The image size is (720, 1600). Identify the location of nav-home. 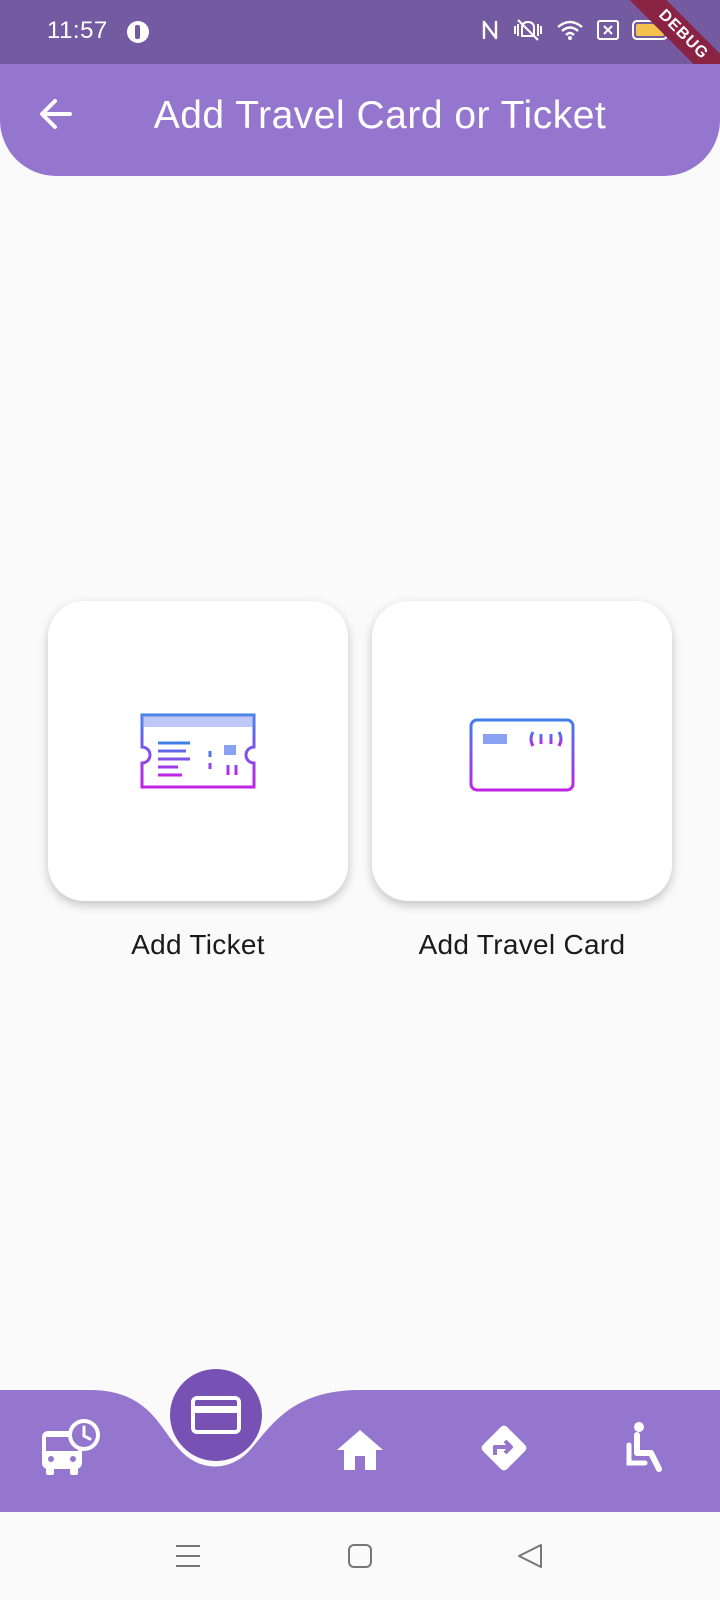
(360, 1450).